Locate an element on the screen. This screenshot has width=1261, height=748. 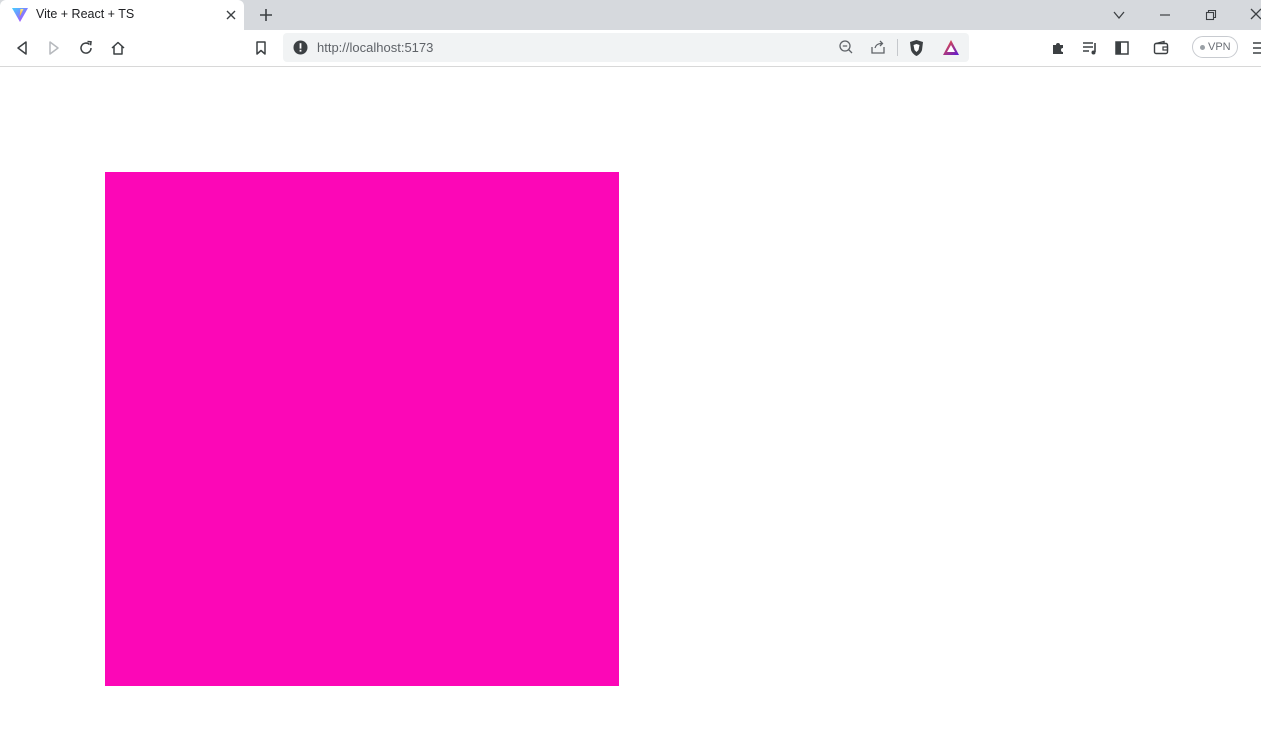
info-icon is located at coordinates (300, 47).